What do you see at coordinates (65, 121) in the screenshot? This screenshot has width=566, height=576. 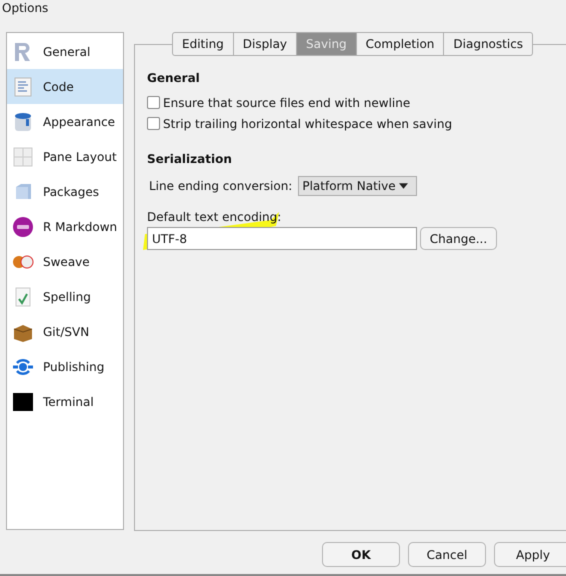 I see `sidebar-item: Appearance` at bounding box center [65, 121].